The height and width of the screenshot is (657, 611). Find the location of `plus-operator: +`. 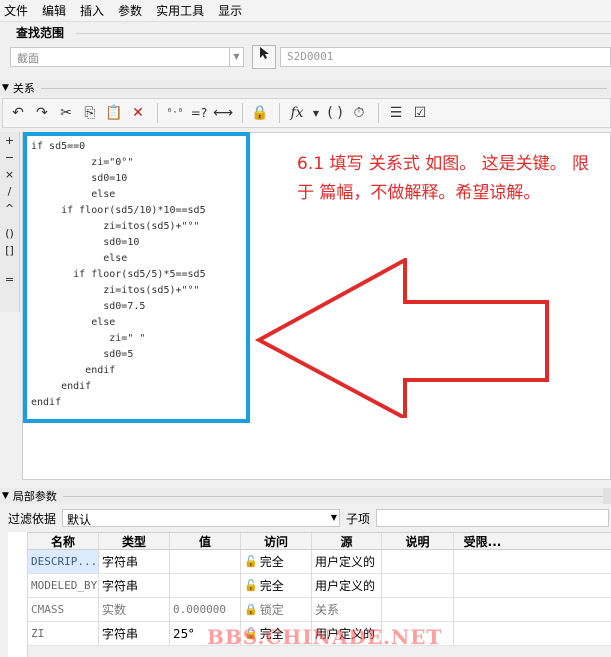

plus-operator: + is located at coordinates (9, 140).